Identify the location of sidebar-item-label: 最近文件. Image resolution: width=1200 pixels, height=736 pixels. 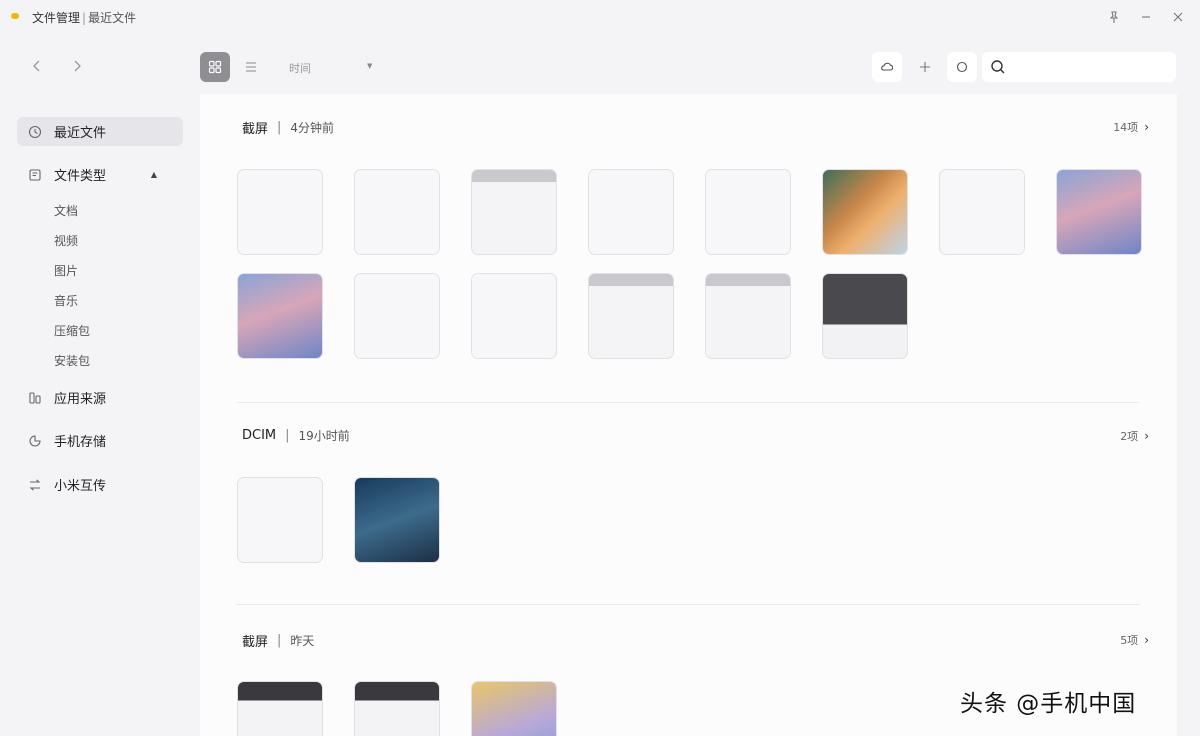
(80, 133).